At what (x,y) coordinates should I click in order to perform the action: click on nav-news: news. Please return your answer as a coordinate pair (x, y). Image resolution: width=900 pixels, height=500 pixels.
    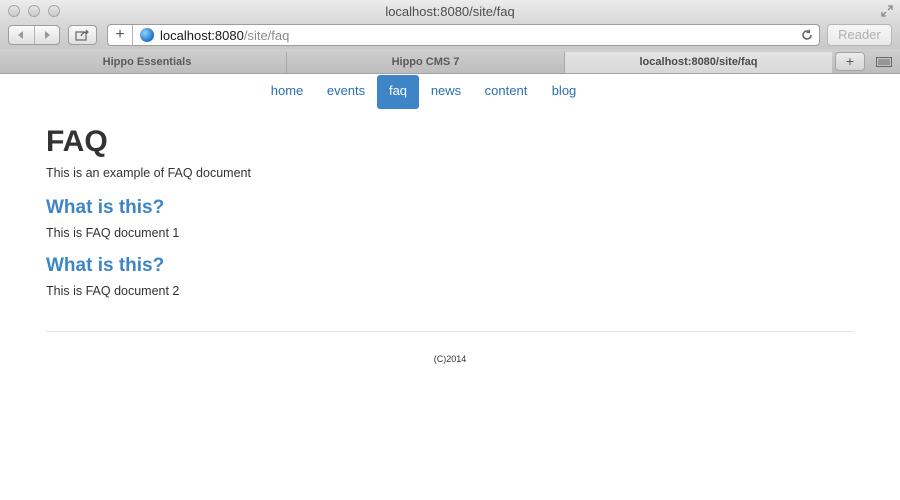
    Looking at the image, I should click on (446, 92).